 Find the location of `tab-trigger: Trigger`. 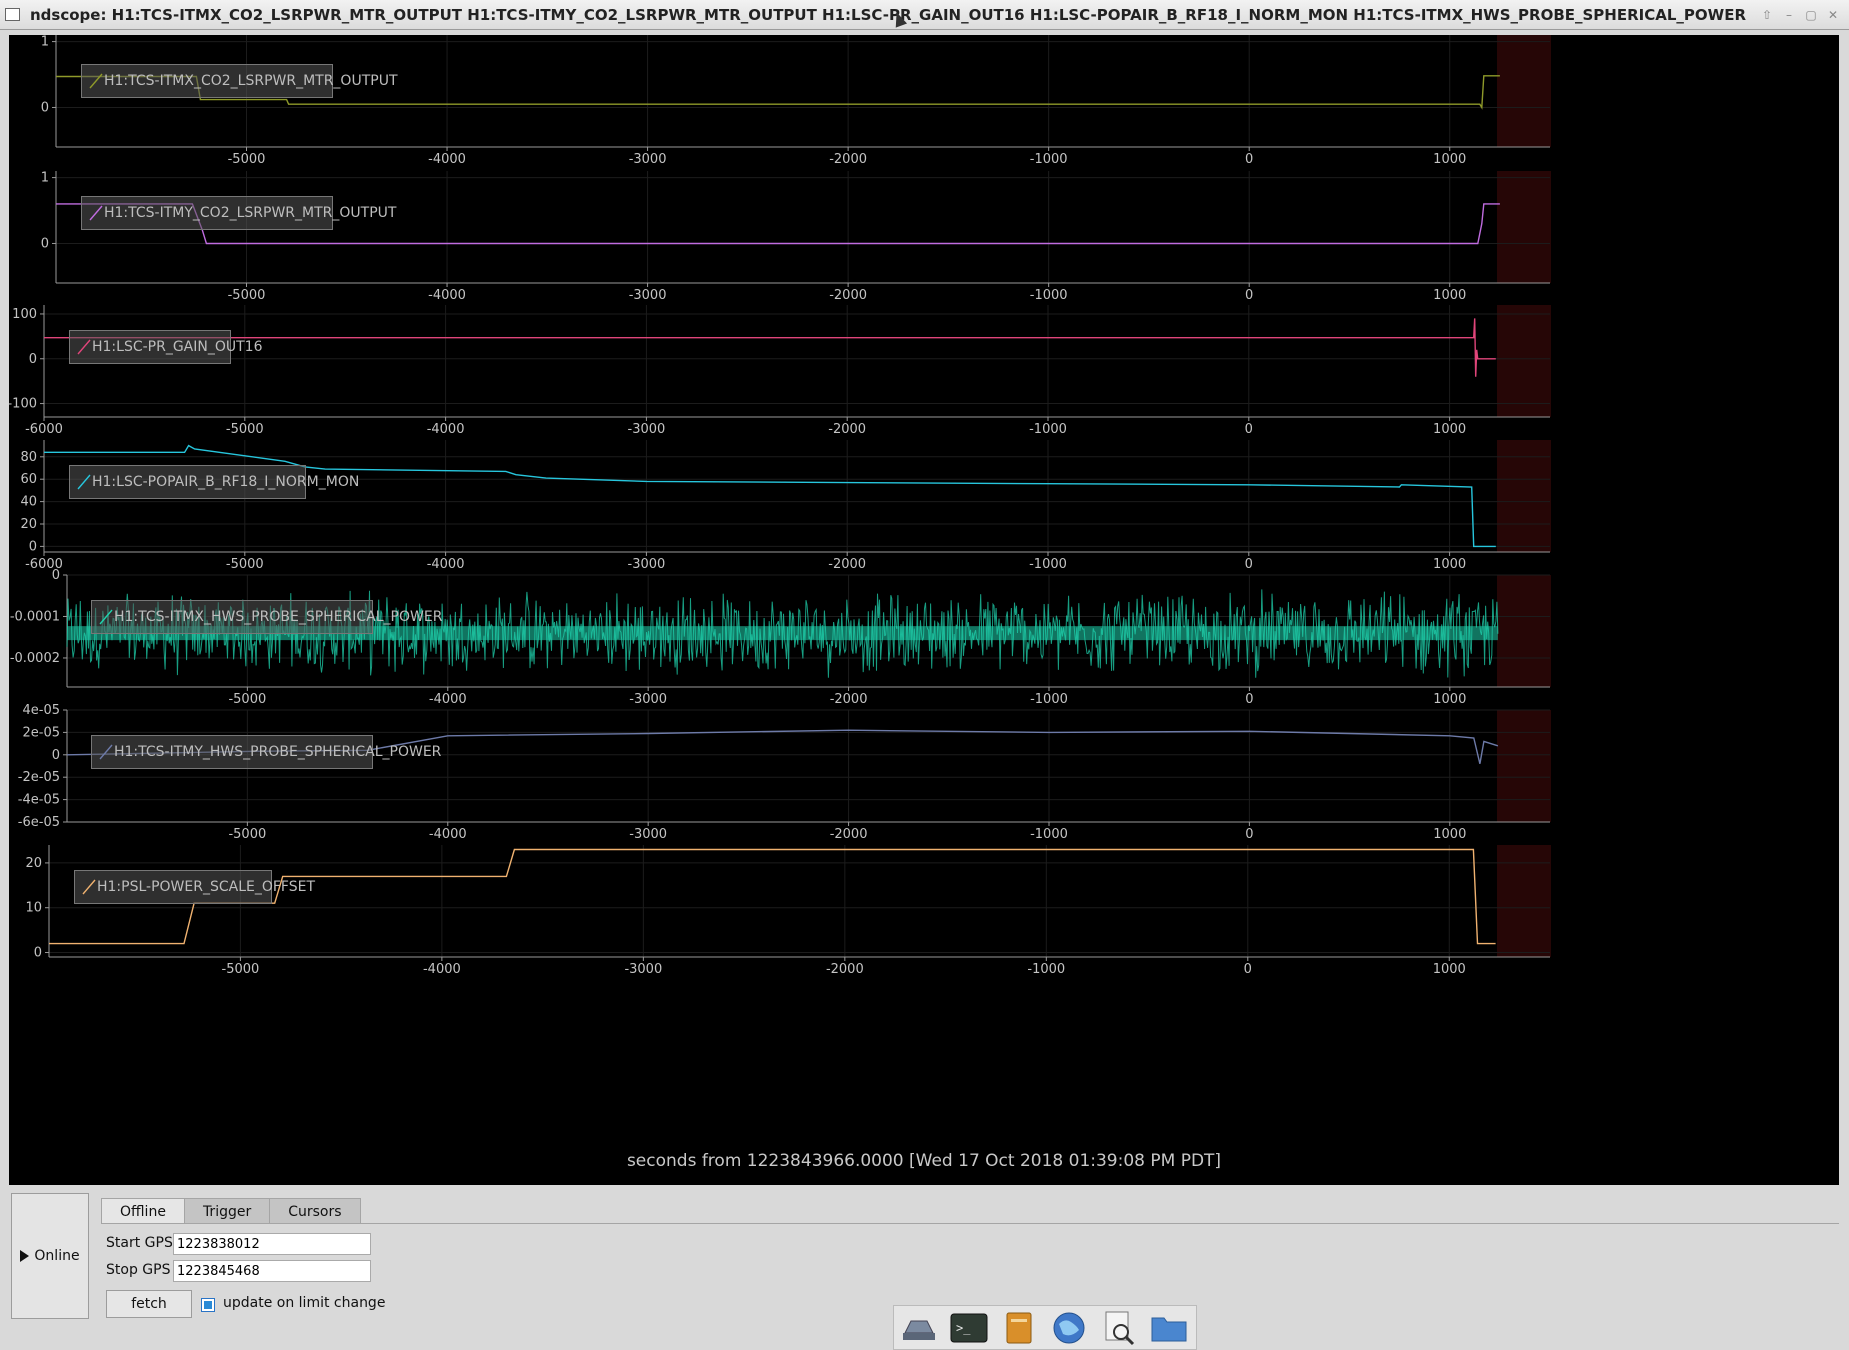

tab-trigger: Trigger is located at coordinates (227, 1211).